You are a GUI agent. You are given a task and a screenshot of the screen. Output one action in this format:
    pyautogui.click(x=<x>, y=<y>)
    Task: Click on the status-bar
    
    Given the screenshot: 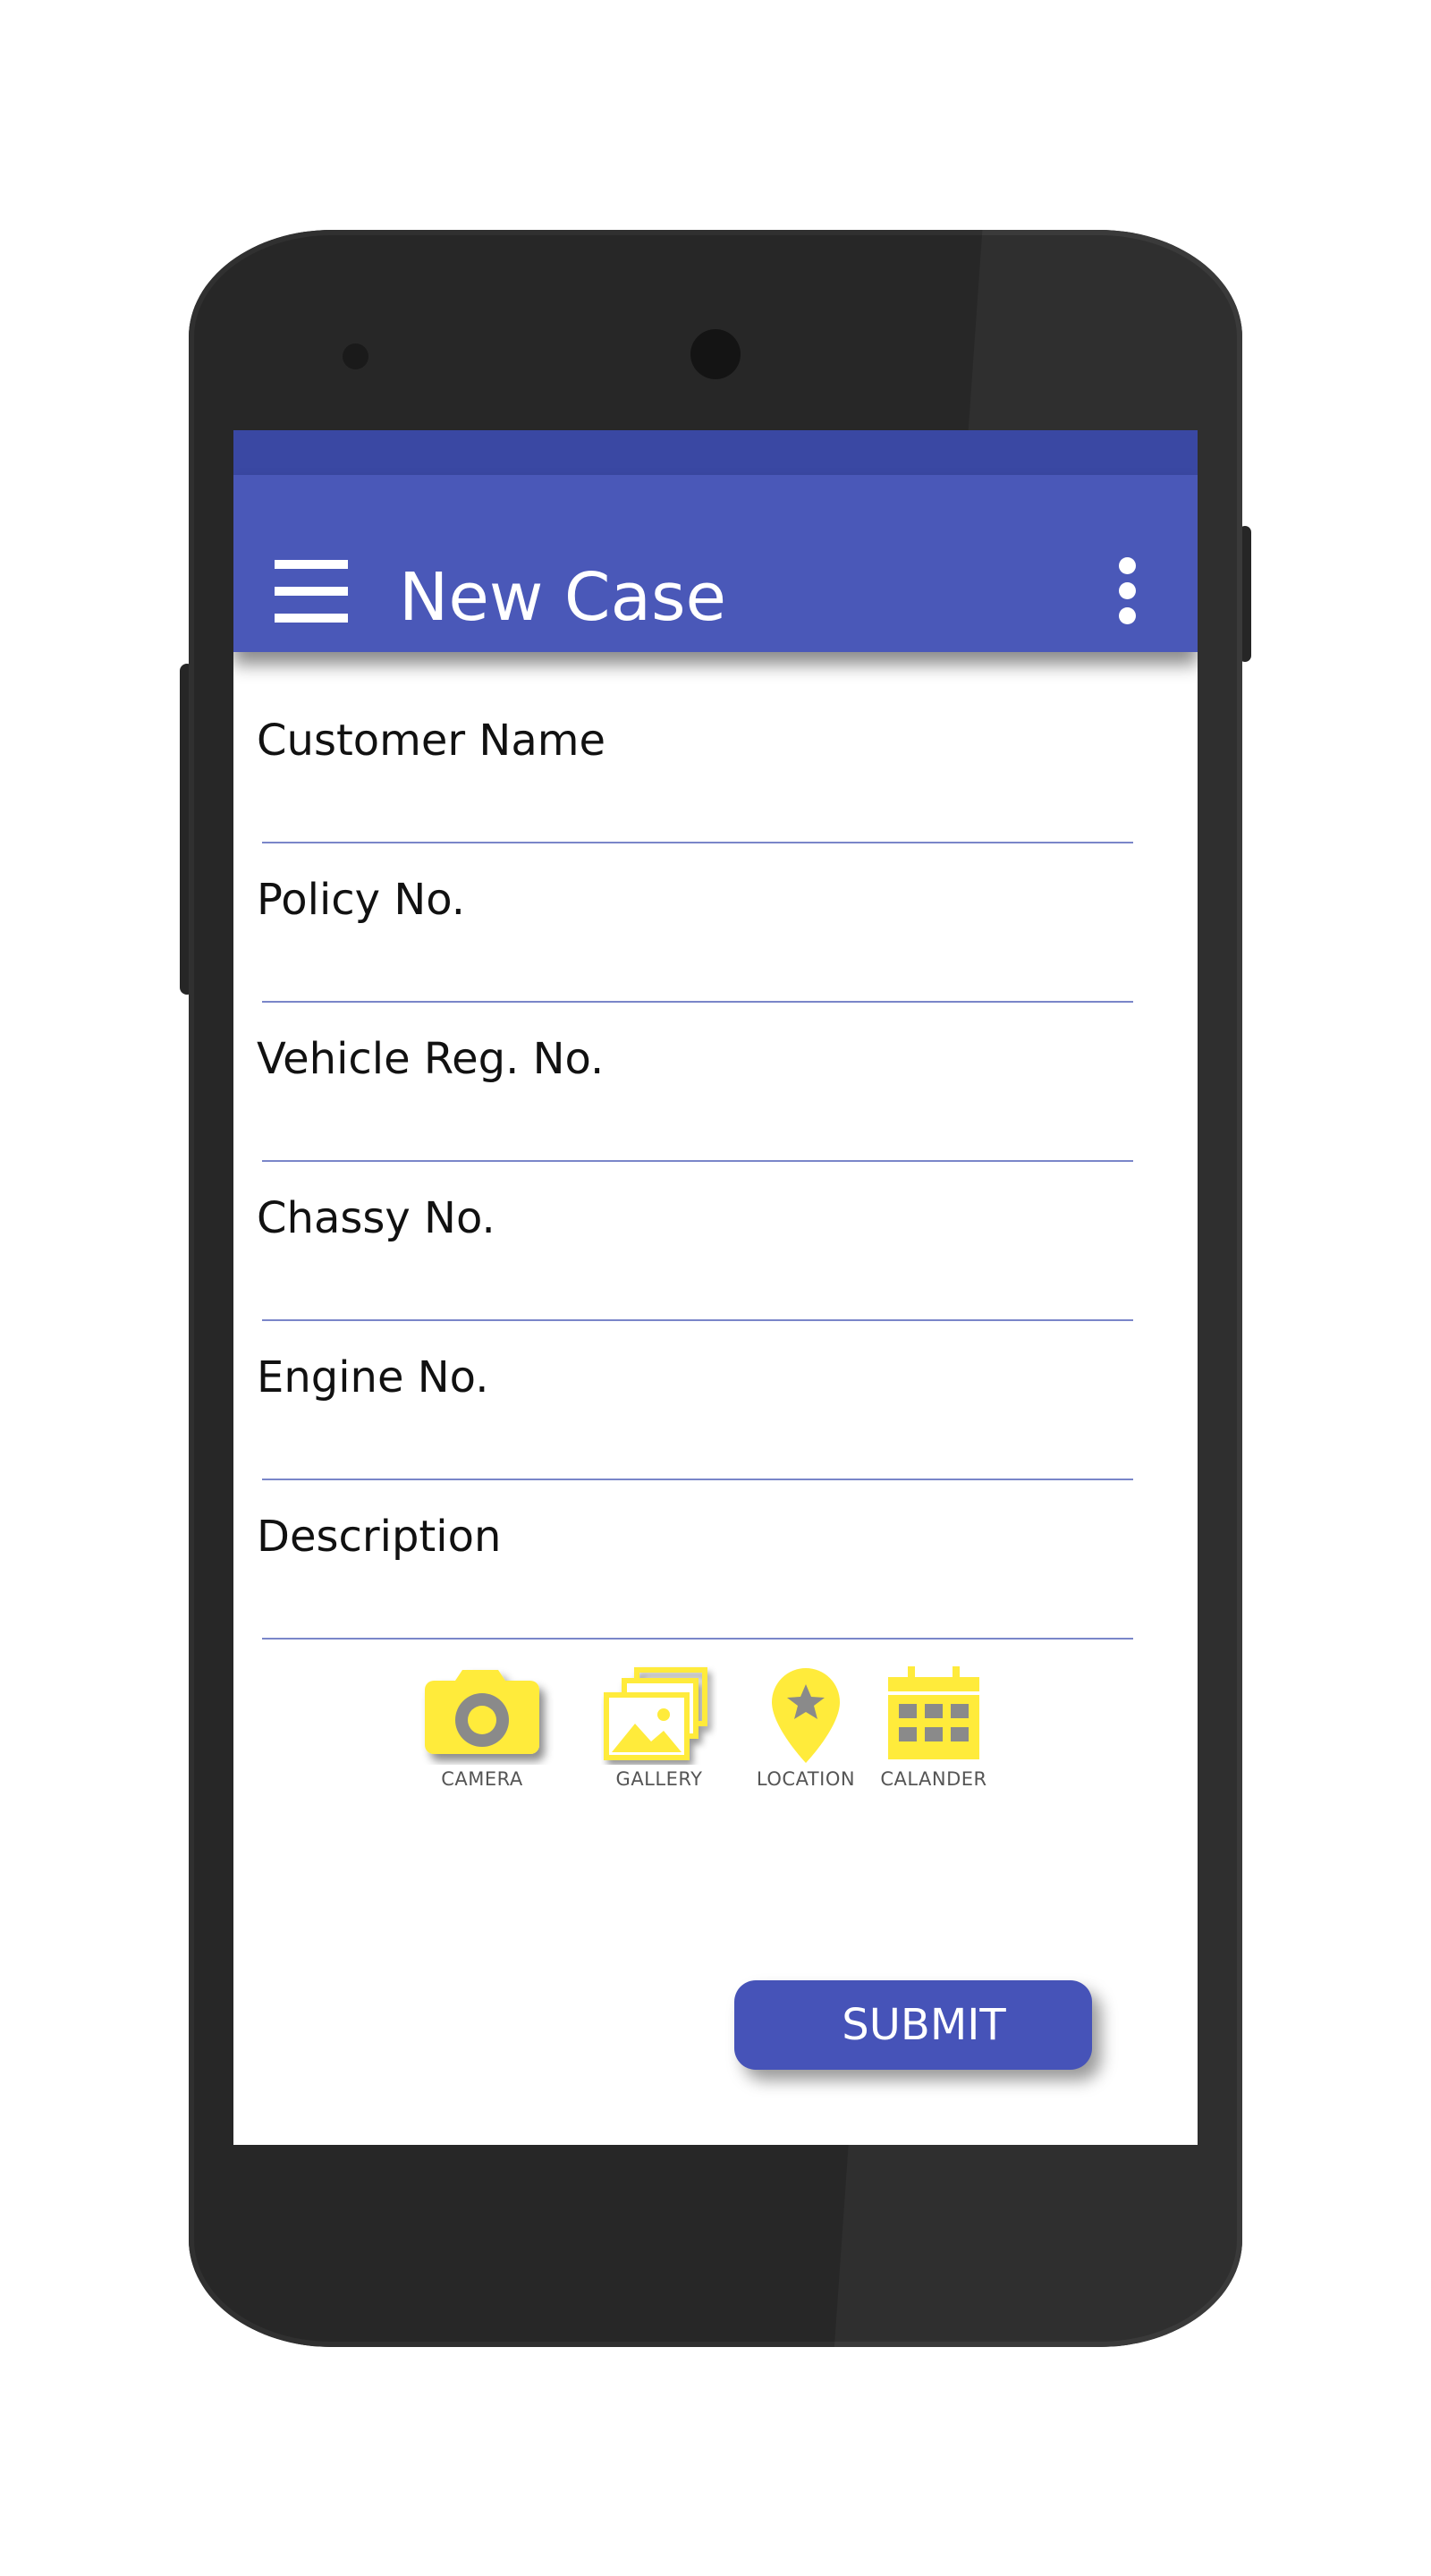 What is the action you would take?
    pyautogui.click(x=716, y=452)
    